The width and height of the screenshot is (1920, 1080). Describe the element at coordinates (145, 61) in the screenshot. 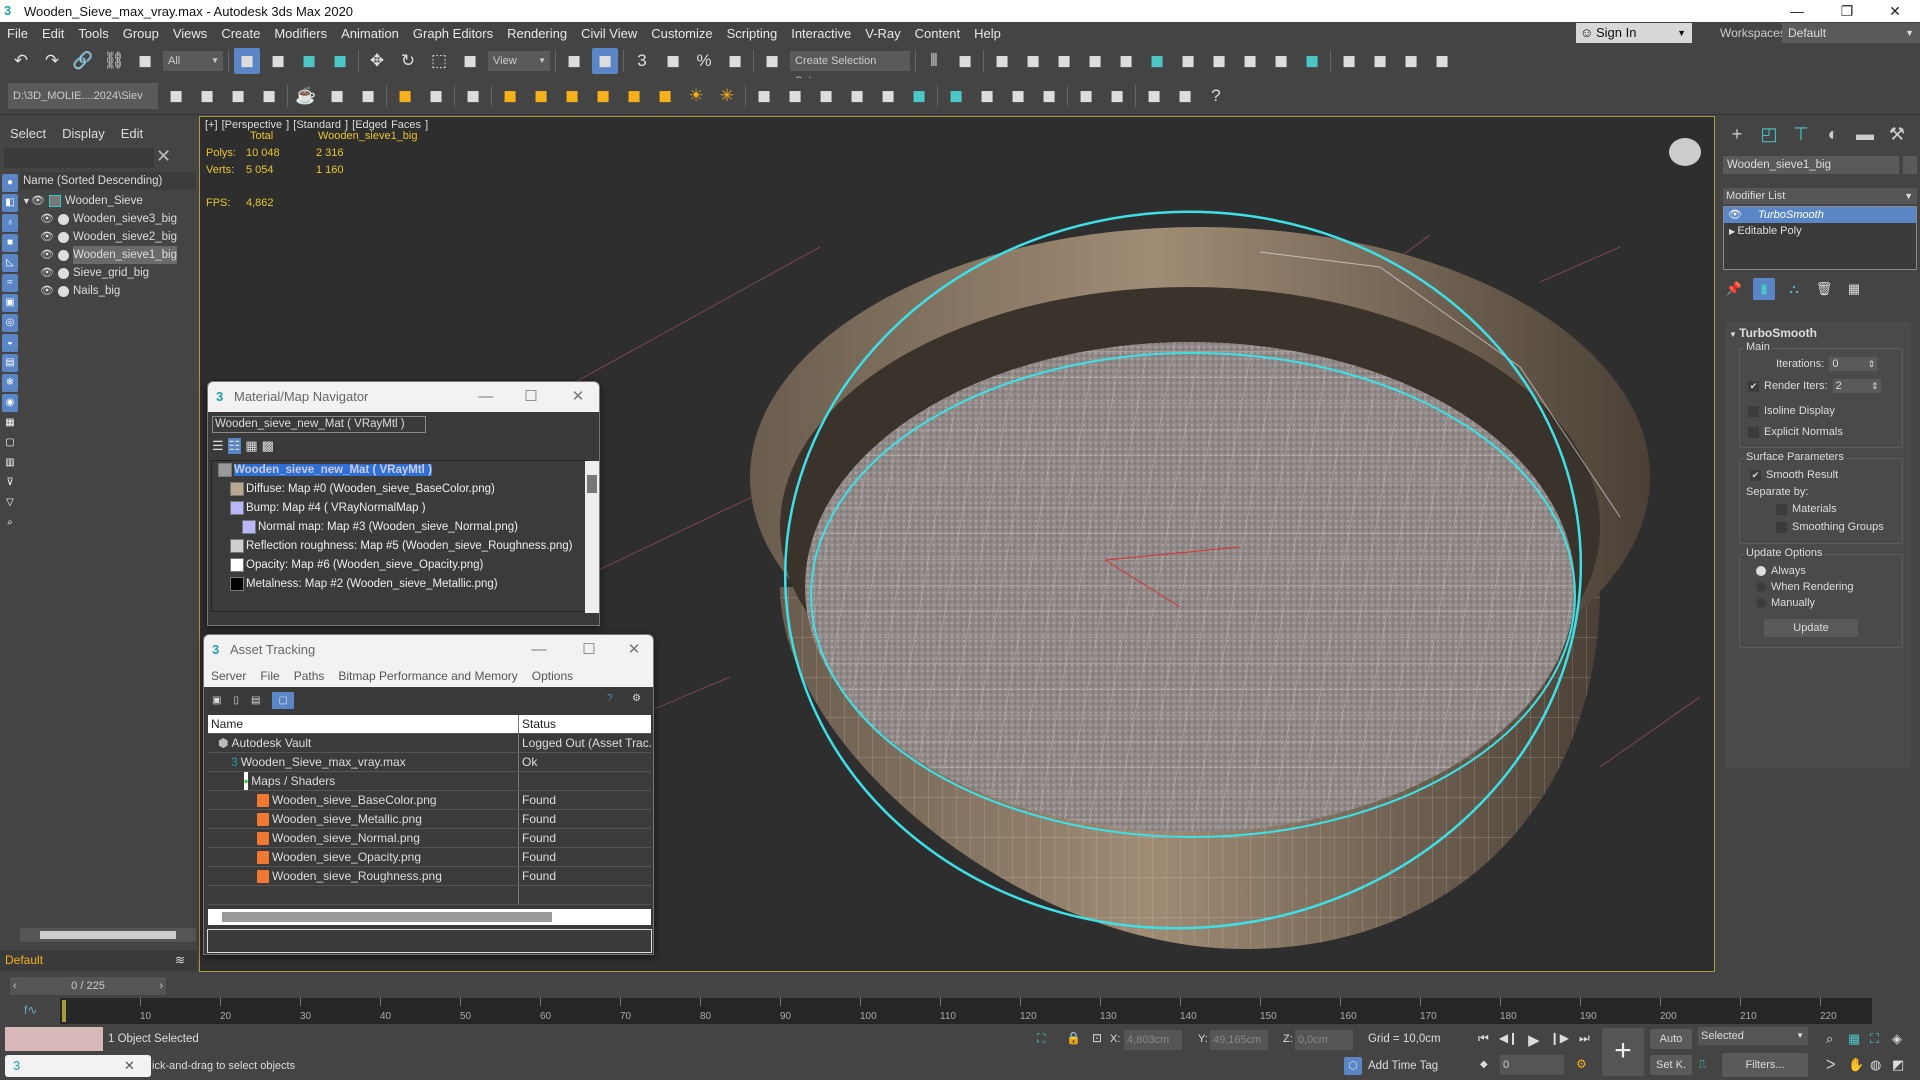

I see `bind-spacewarp-icon: ◼` at that location.